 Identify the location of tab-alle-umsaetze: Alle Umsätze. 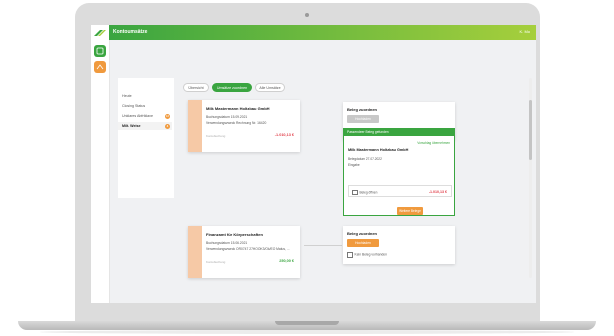
(270, 87).